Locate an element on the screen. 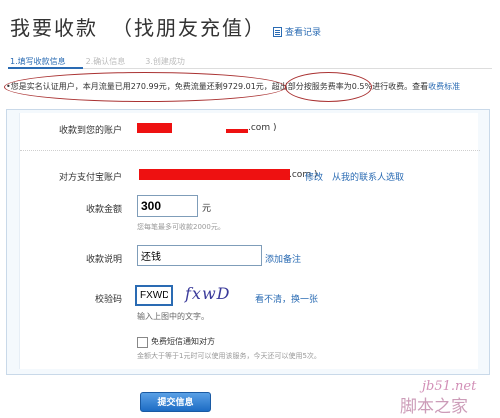 The width and height of the screenshot is (500, 418). step-indicator: 1.填写收款信息 2.确认信息 3.创建成功 is located at coordinates (97, 61).